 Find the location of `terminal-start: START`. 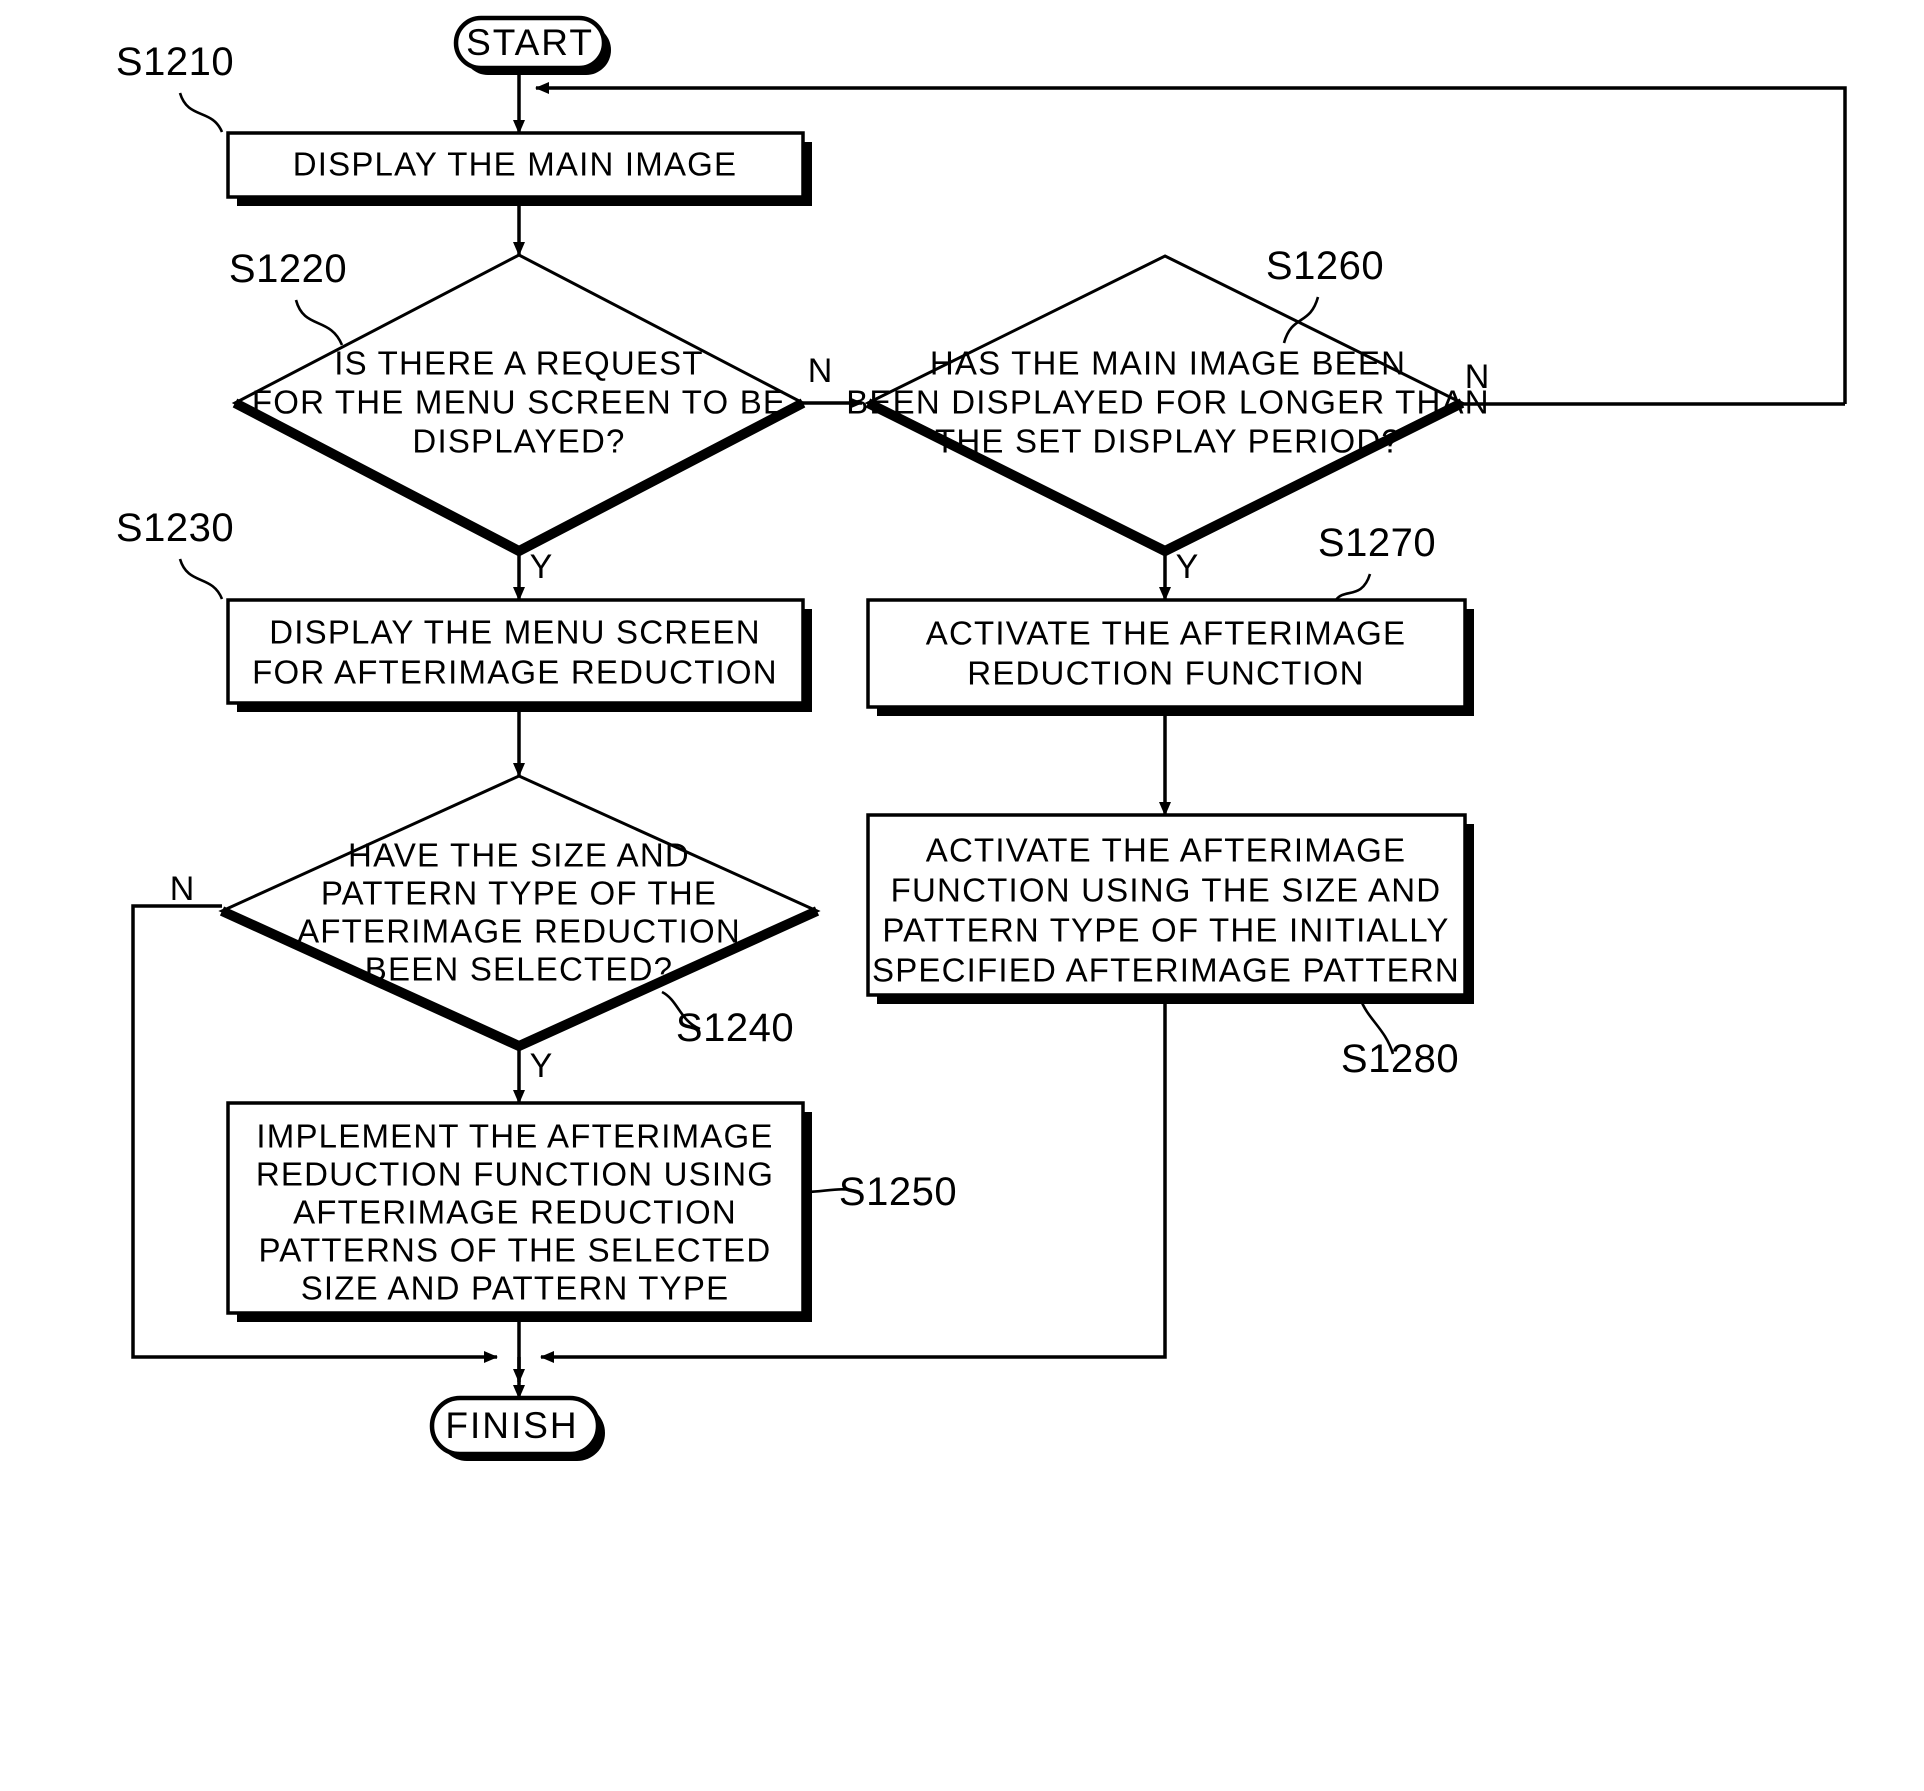

terminal-start: START is located at coordinates (532, 45).